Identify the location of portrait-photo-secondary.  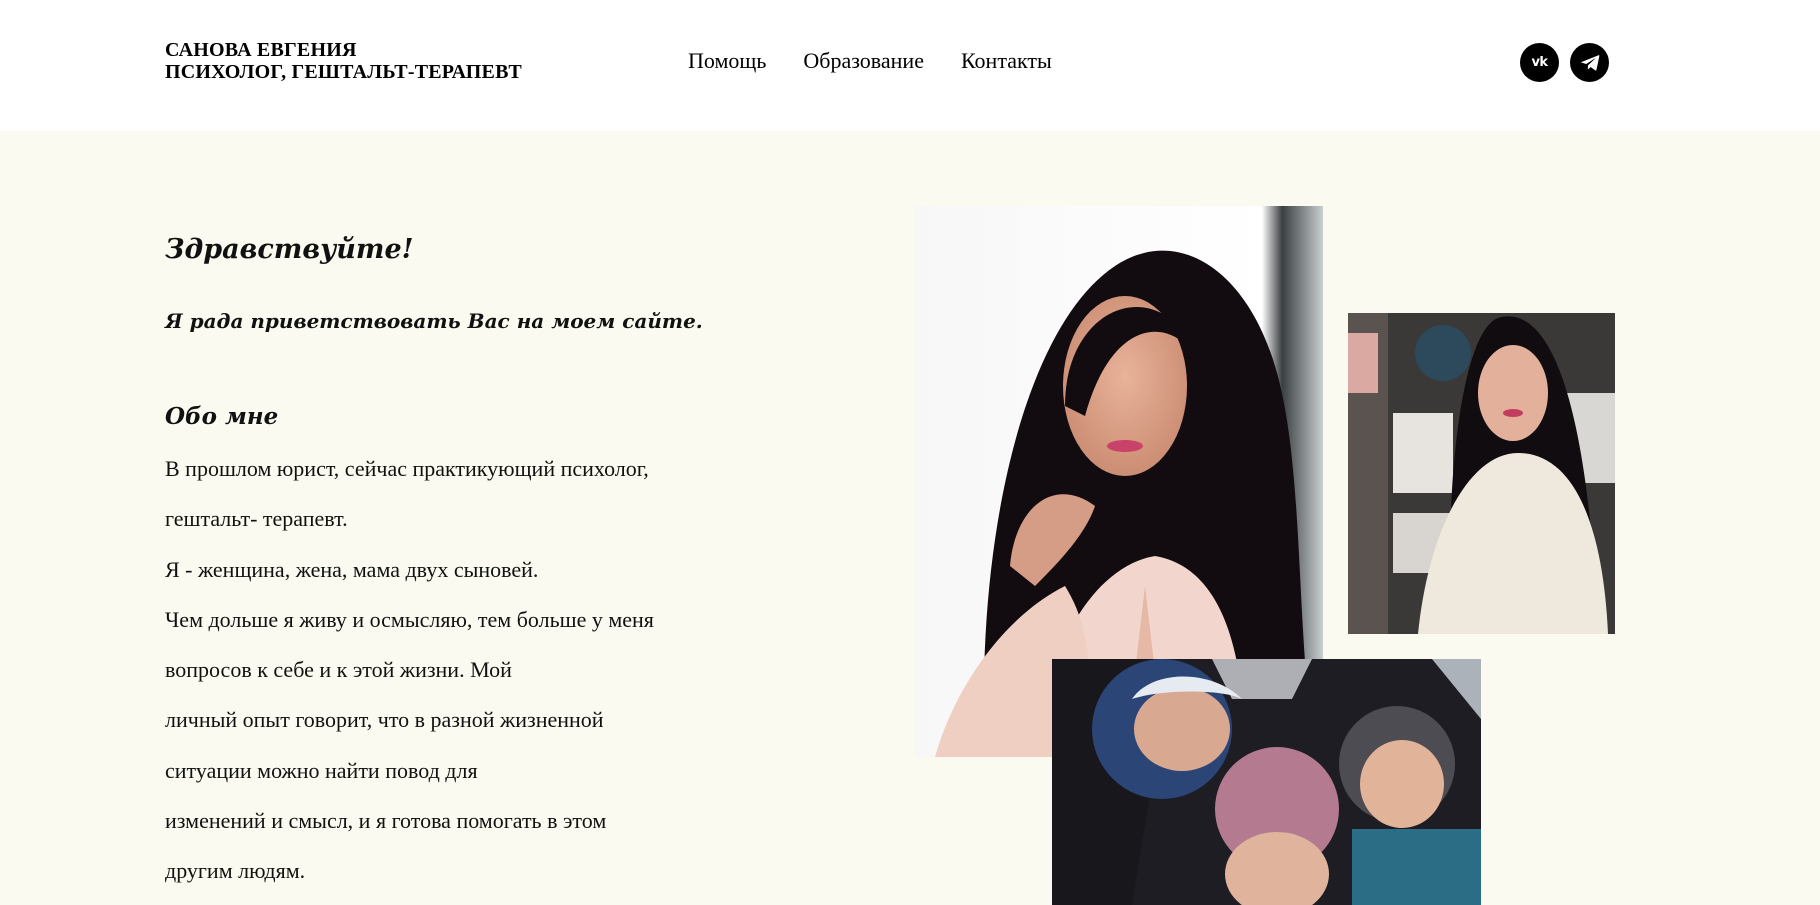
(1481, 473).